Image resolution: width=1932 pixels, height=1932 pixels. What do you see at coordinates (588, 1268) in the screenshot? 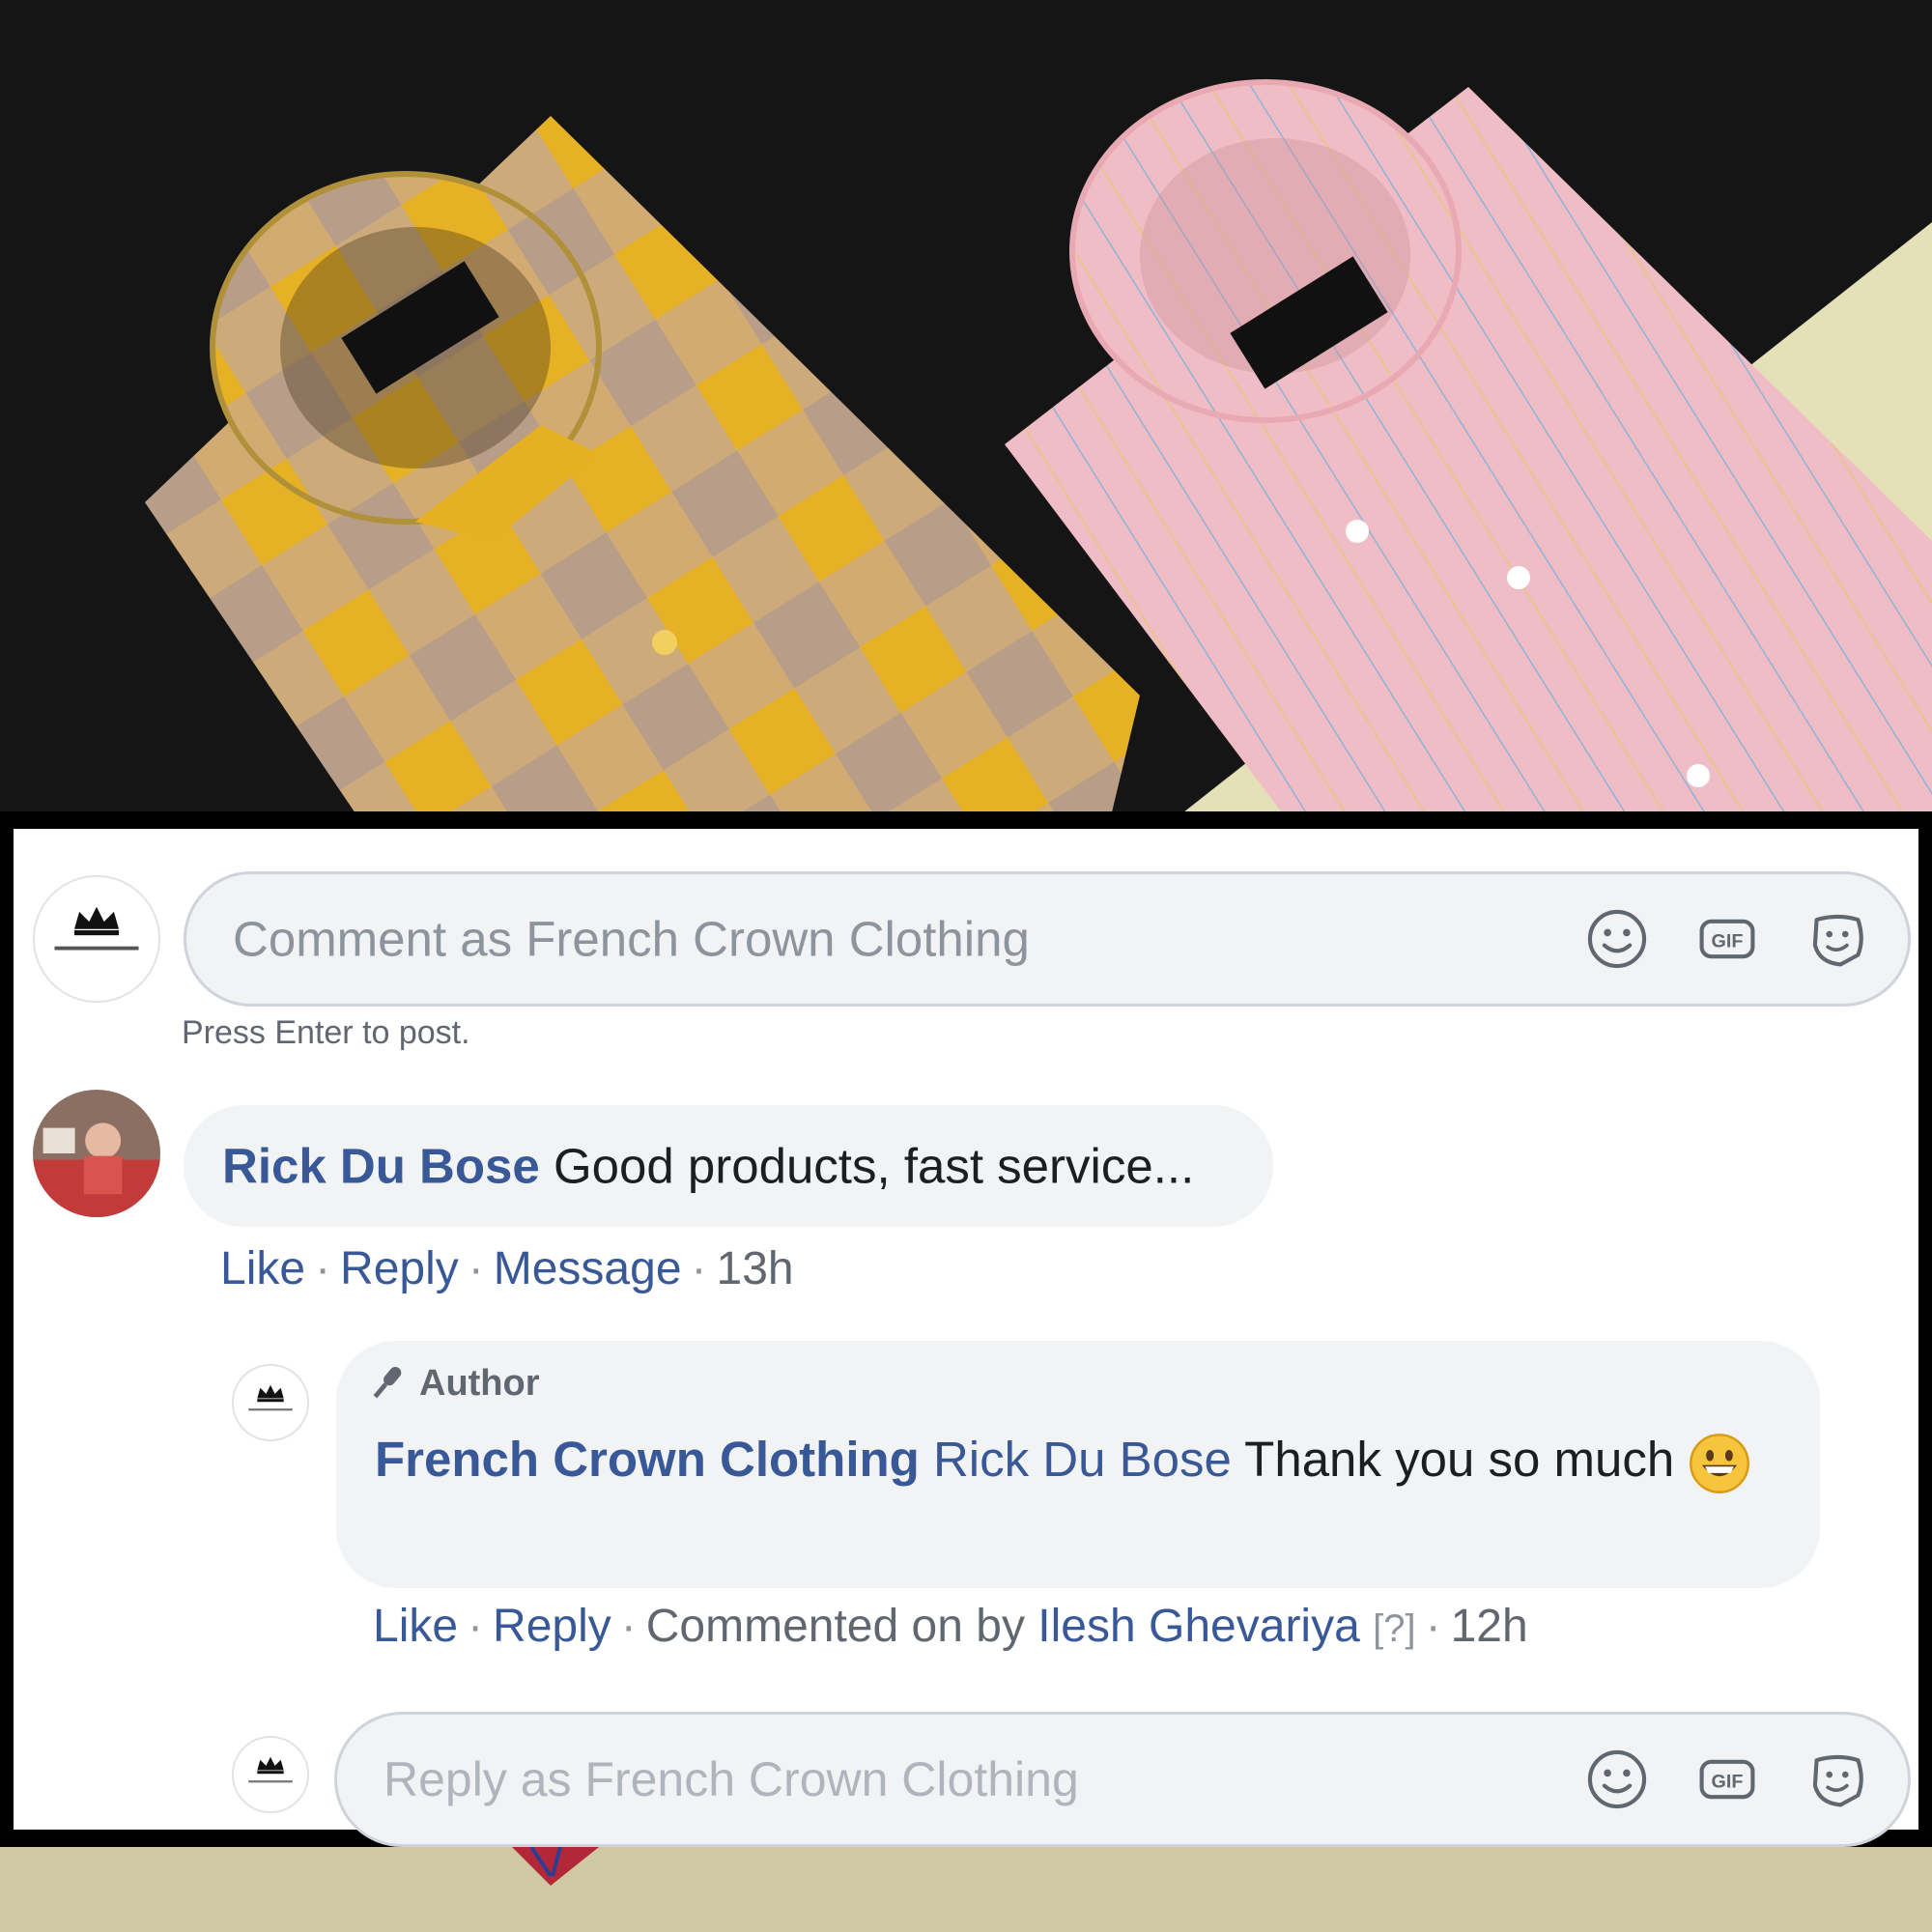
I see `message-link: Message` at bounding box center [588, 1268].